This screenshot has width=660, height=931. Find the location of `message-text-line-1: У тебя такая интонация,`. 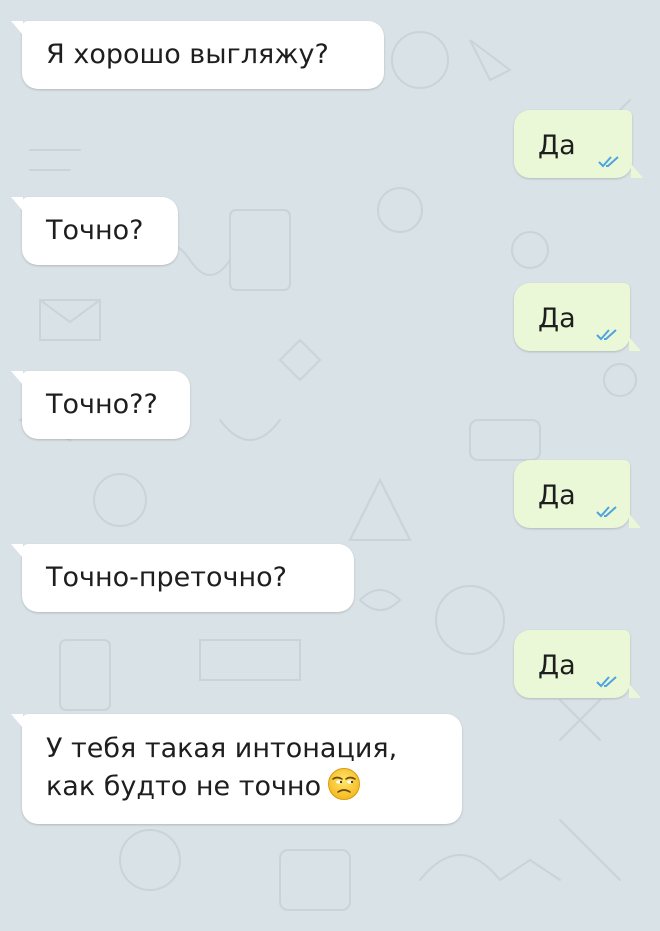

message-text-line-1: У тебя такая интонация, is located at coordinates (222, 748).